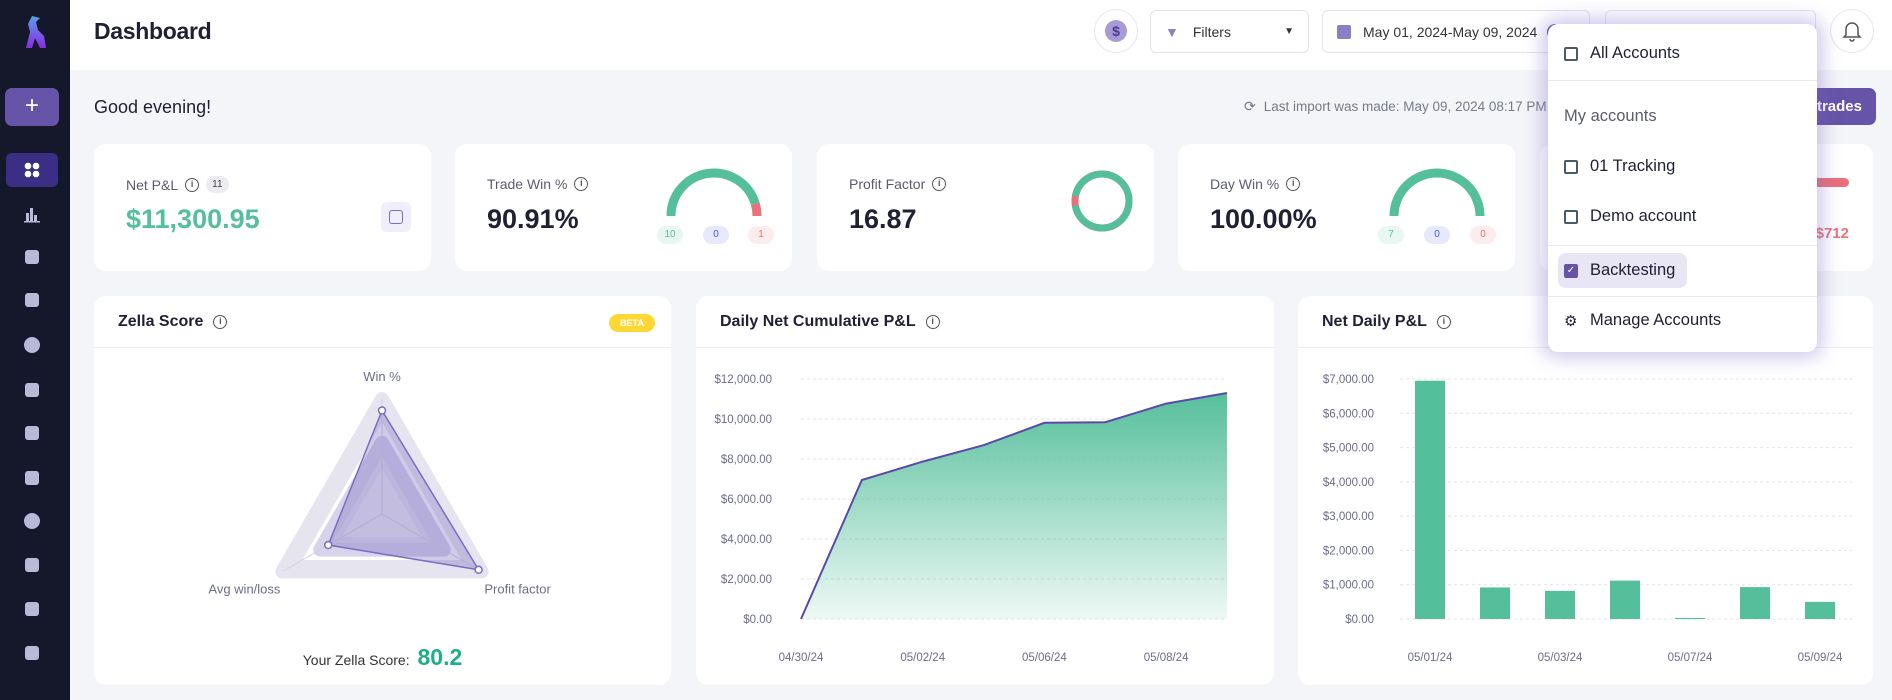 This screenshot has height=700, width=1892. What do you see at coordinates (1250, 106) in the screenshot?
I see `sync-icon: ⟳` at bounding box center [1250, 106].